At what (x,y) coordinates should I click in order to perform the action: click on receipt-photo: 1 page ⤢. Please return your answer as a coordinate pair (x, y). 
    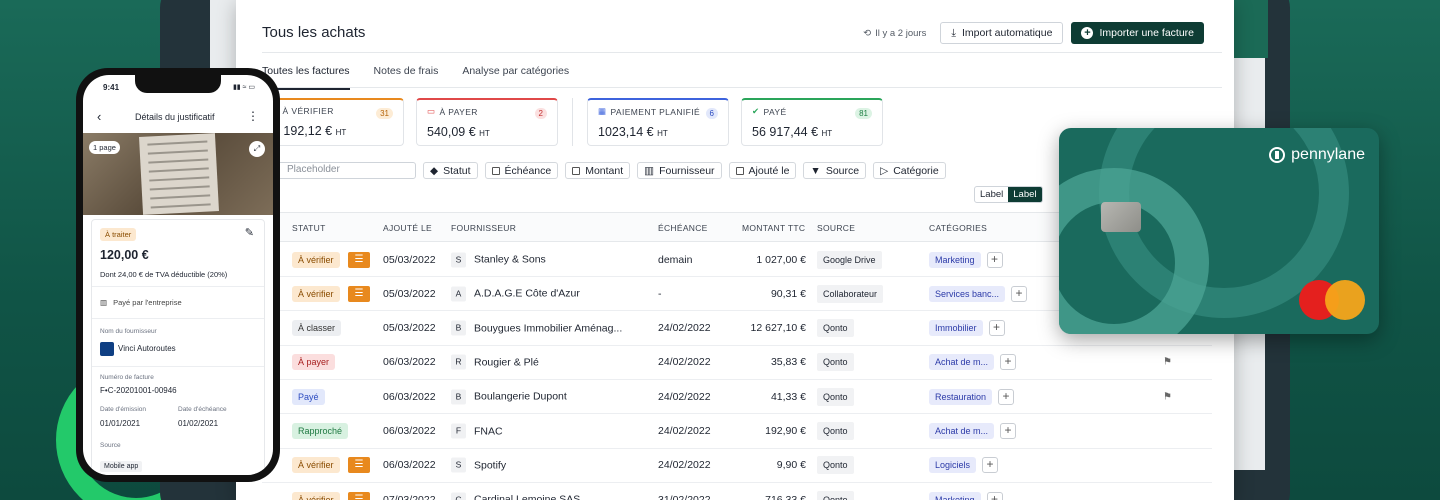
    Looking at the image, I should click on (178, 174).